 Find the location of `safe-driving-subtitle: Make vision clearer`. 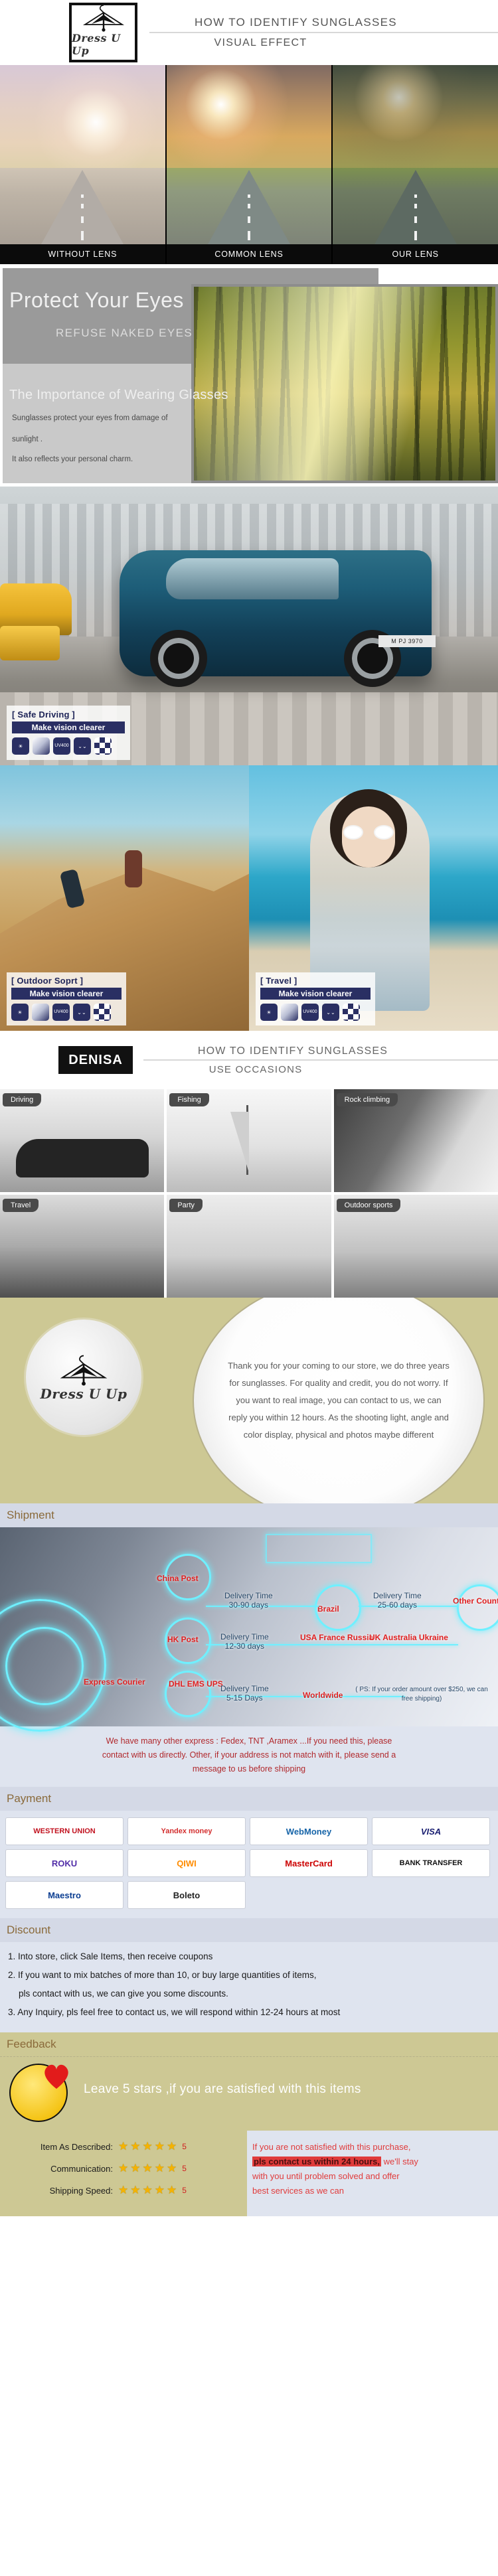

safe-driving-subtitle: Make vision clearer is located at coordinates (68, 727).